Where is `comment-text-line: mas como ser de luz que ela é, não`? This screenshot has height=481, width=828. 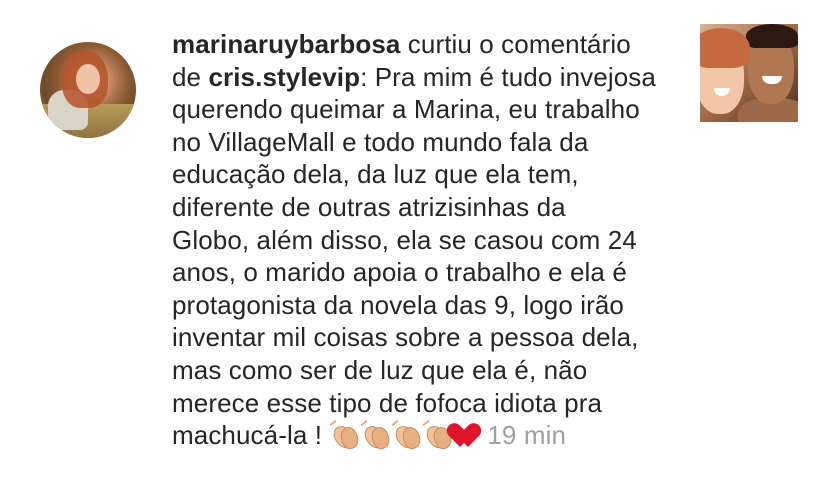 comment-text-line: mas como ser de luz que ela é, não is located at coordinates (380, 369).